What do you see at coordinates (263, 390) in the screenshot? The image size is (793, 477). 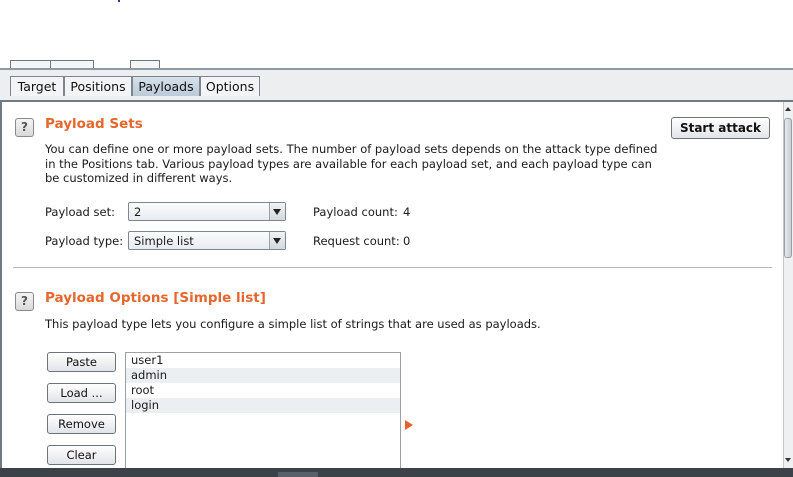 I see `list-item: root` at bounding box center [263, 390].